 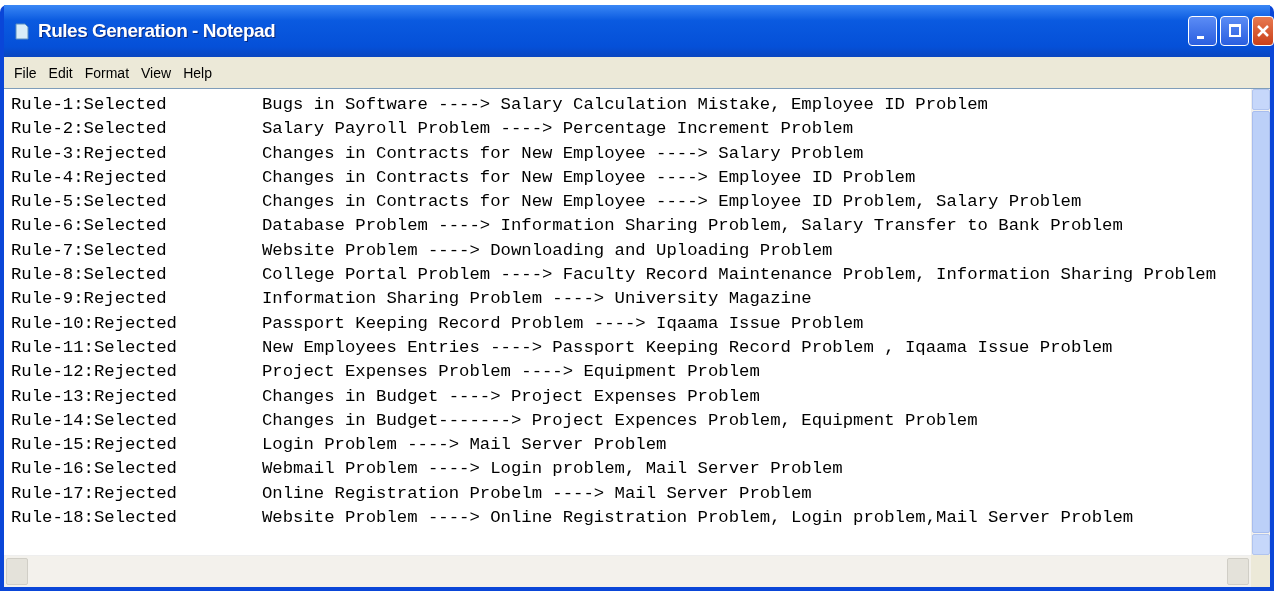 What do you see at coordinates (94, 445) in the screenshot?
I see `rule-label: Rule-15:Rejected` at bounding box center [94, 445].